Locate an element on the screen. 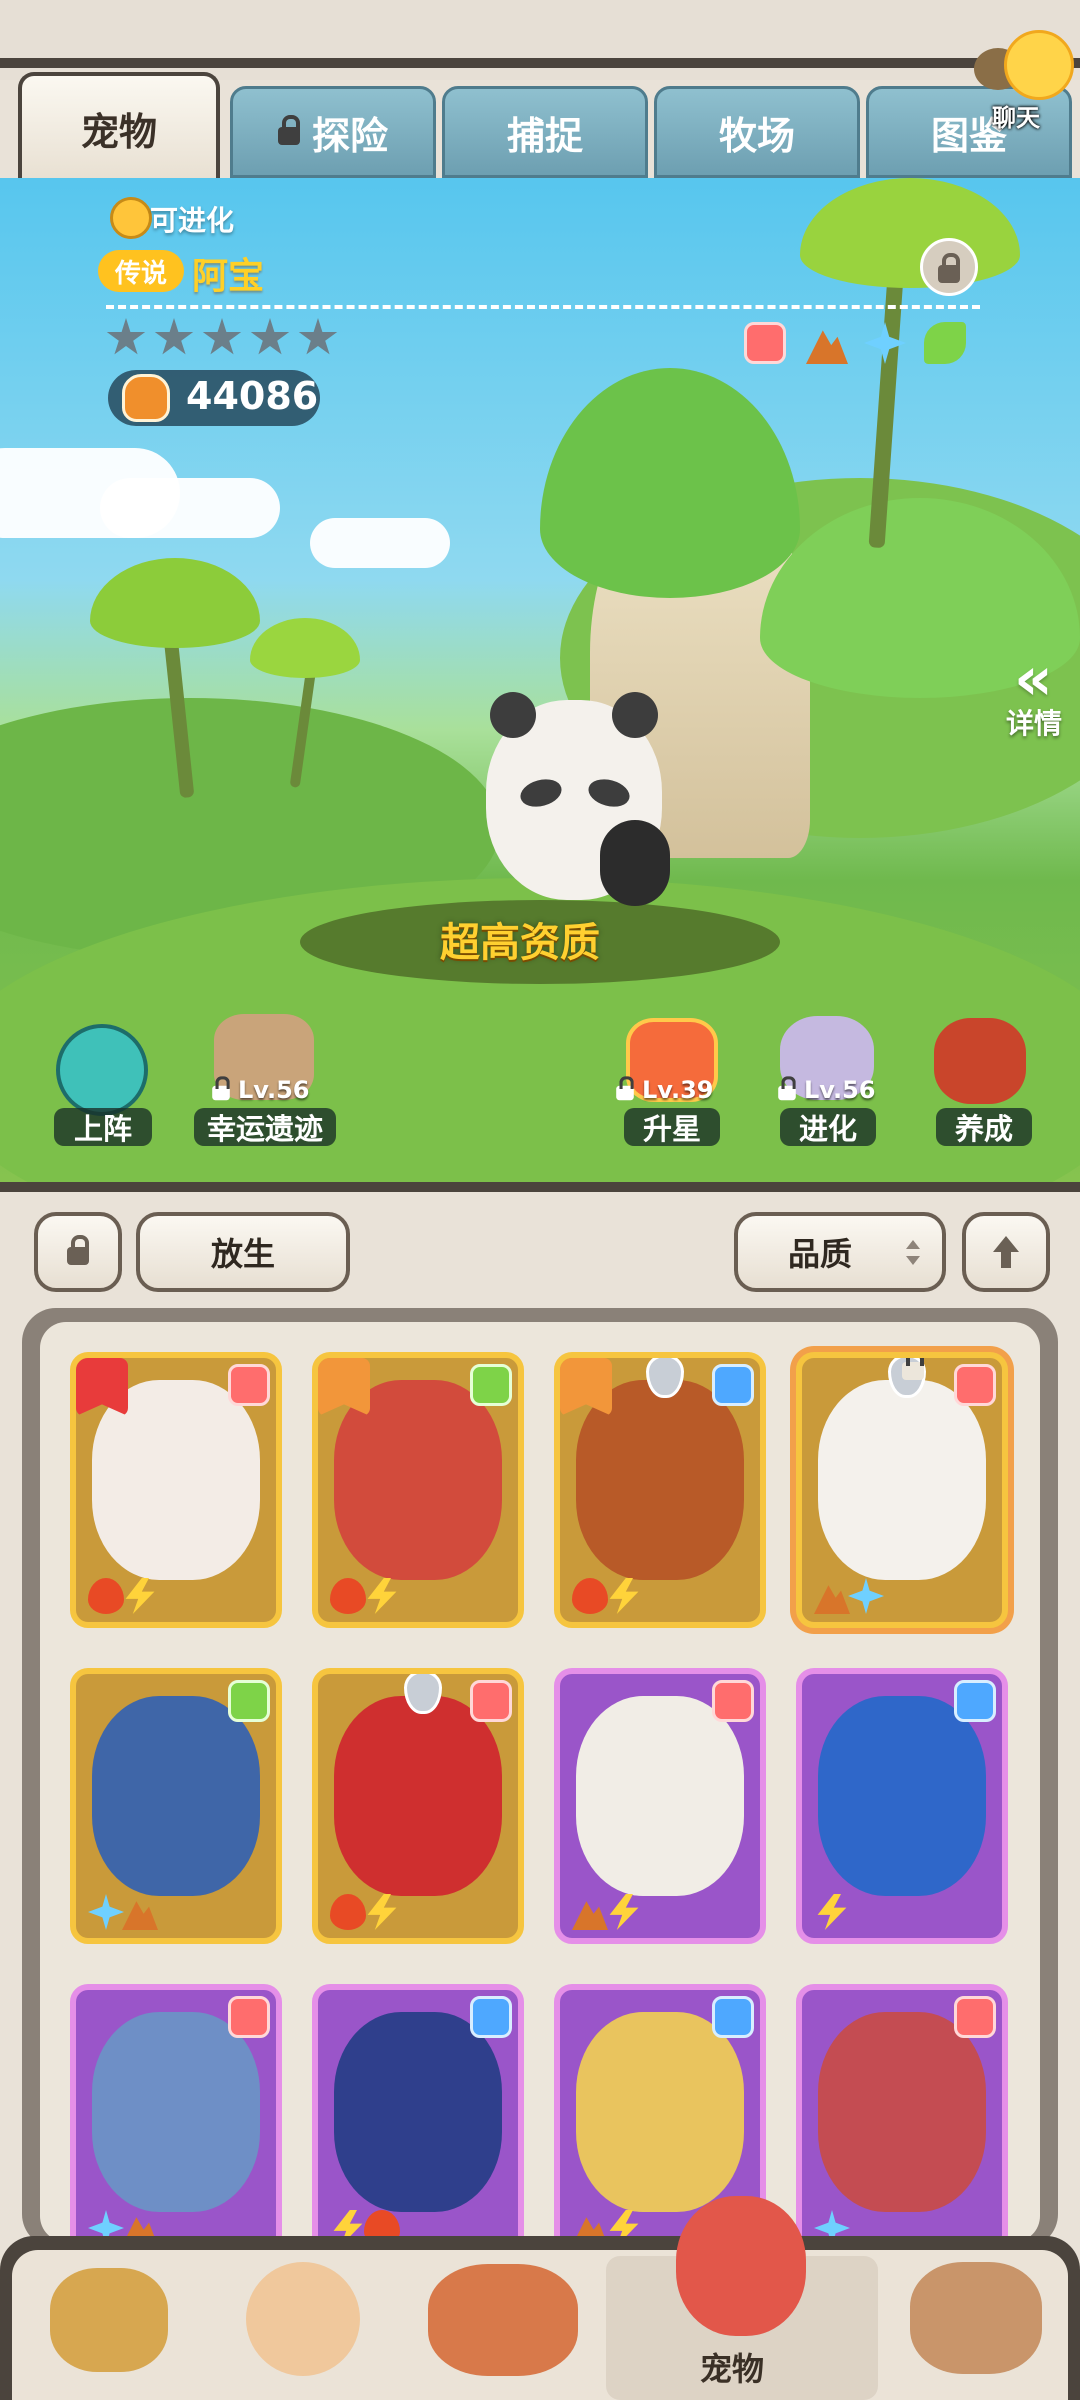 The image size is (1080, 2400). section-divider is located at coordinates (540, 1187).